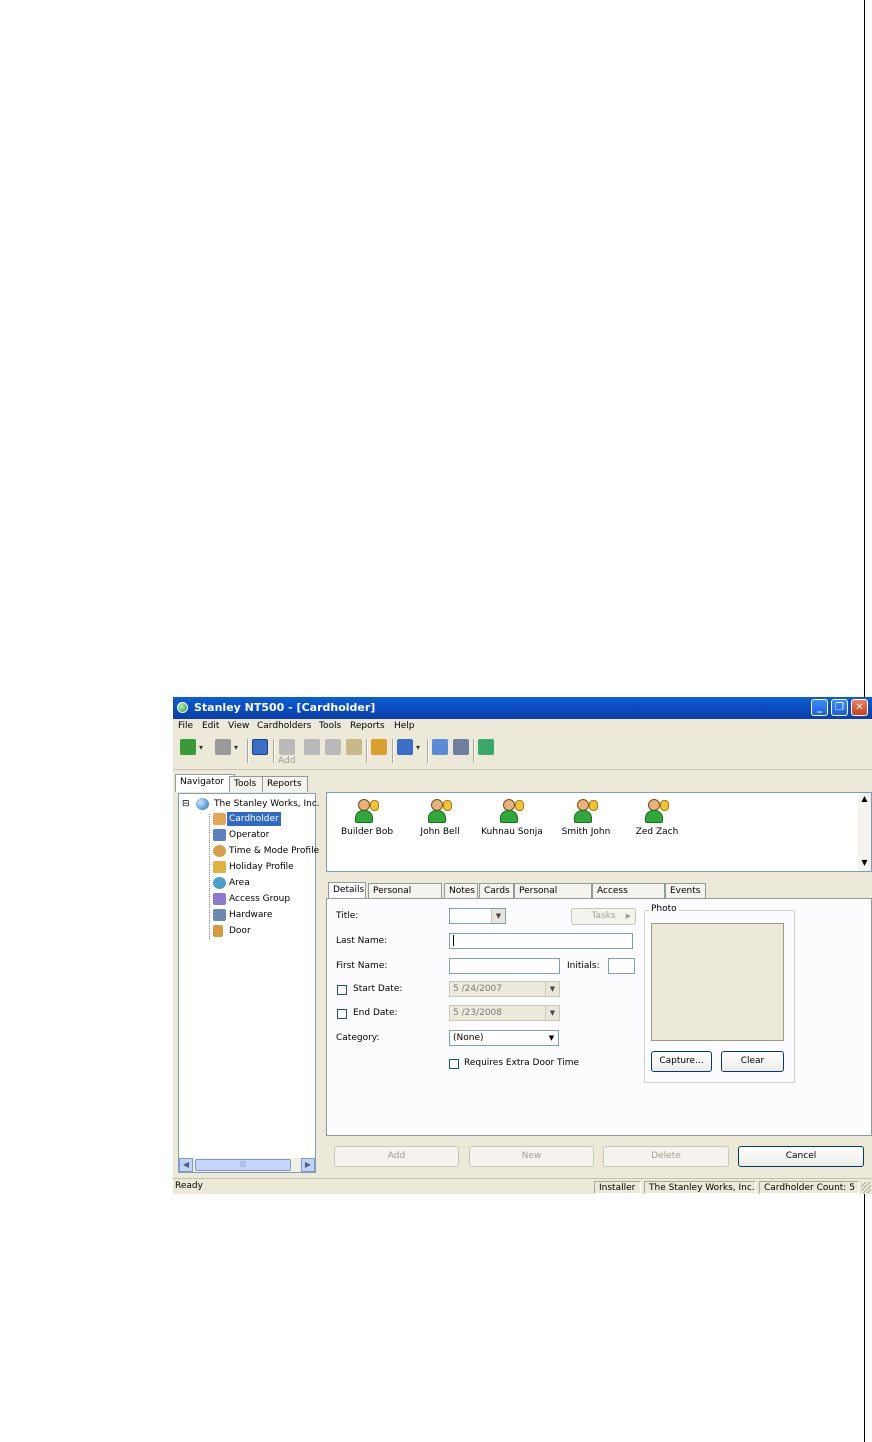  Describe the element at coordinates (504, 966) in the screenshot. I see `first-name-input` at that location.